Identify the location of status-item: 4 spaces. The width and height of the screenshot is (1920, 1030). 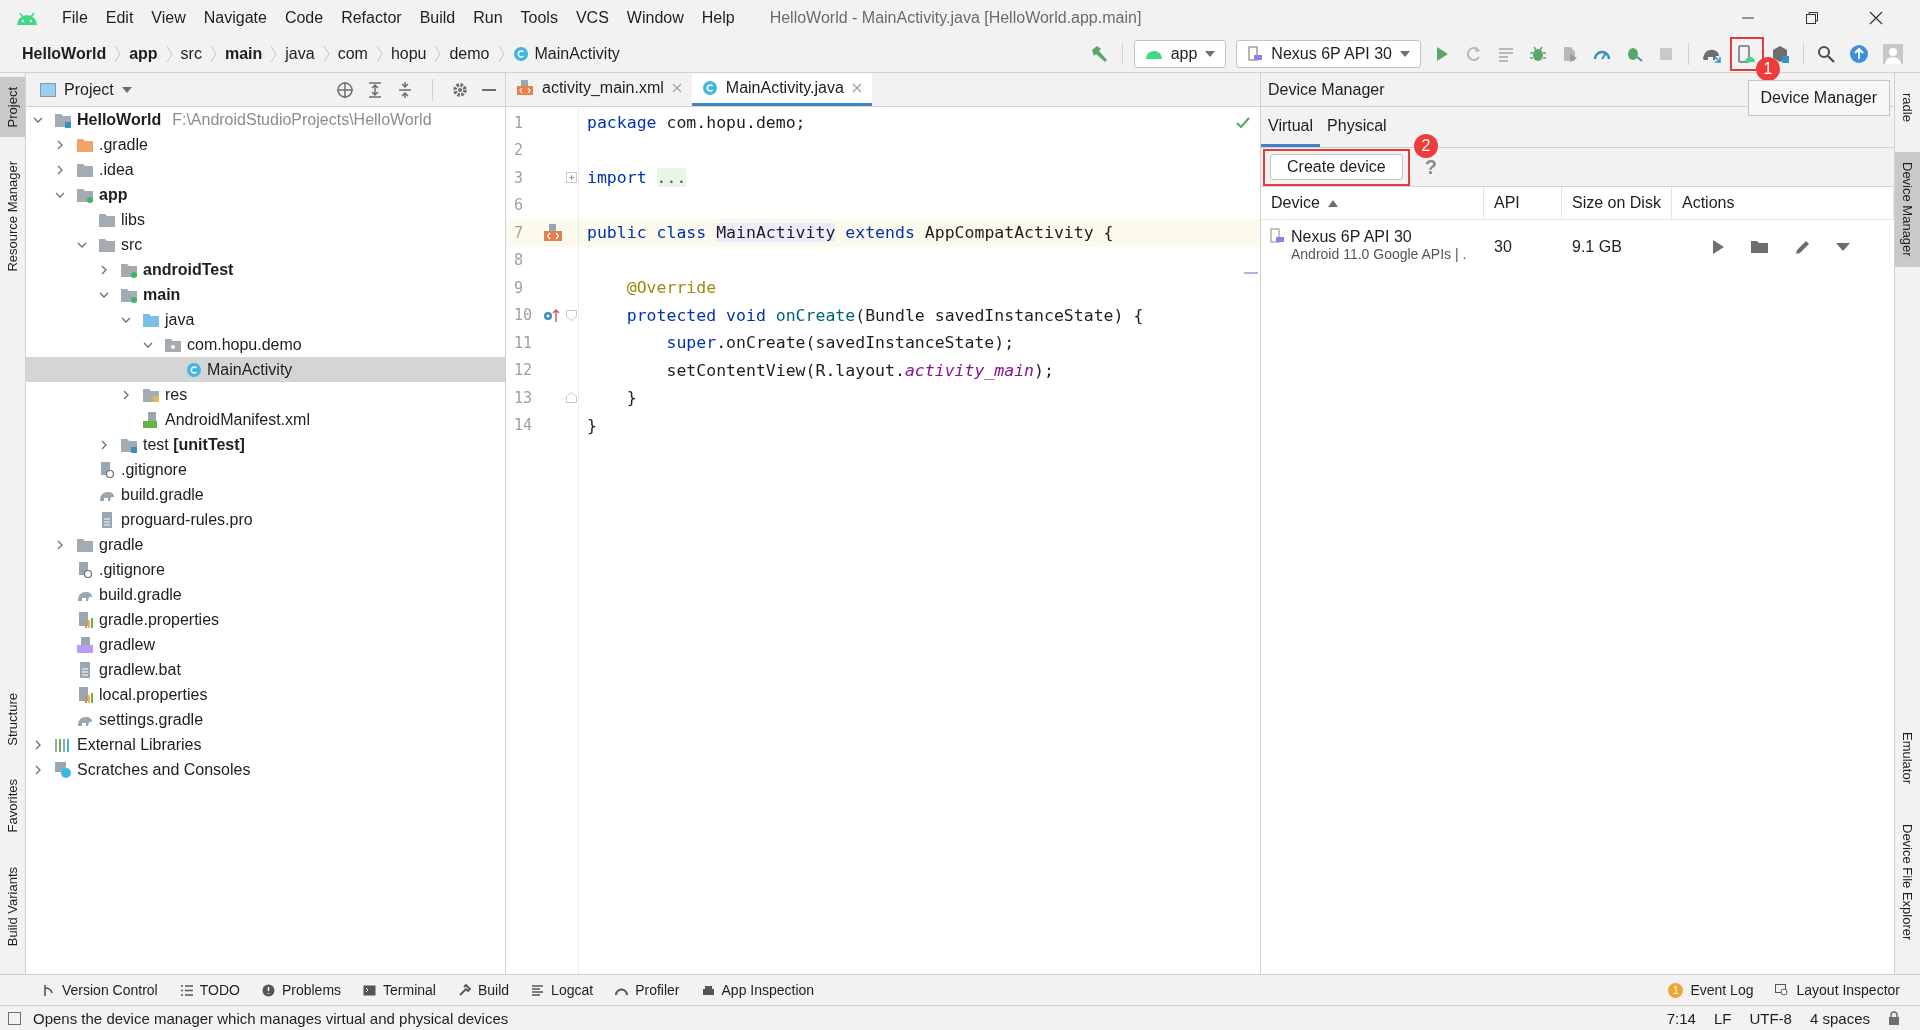
(1839, 1018).